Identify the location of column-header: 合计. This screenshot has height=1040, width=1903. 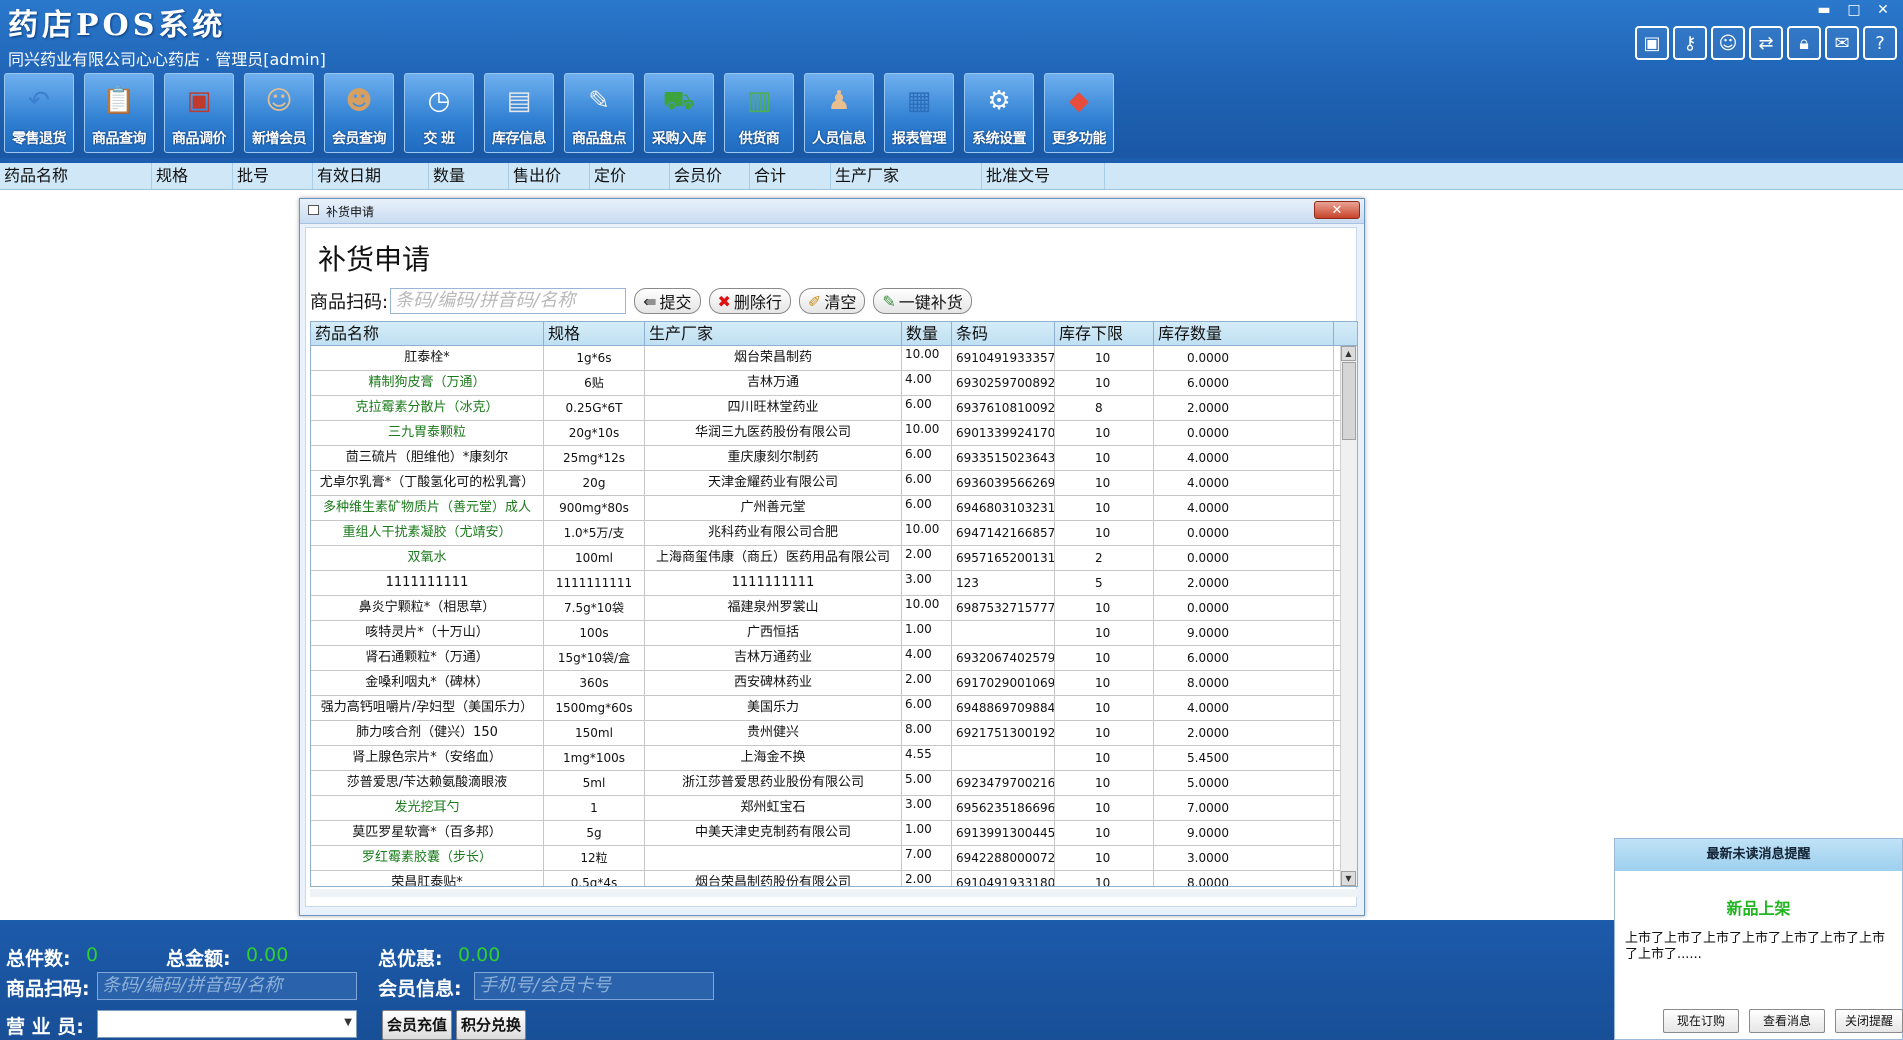
(790, 176).